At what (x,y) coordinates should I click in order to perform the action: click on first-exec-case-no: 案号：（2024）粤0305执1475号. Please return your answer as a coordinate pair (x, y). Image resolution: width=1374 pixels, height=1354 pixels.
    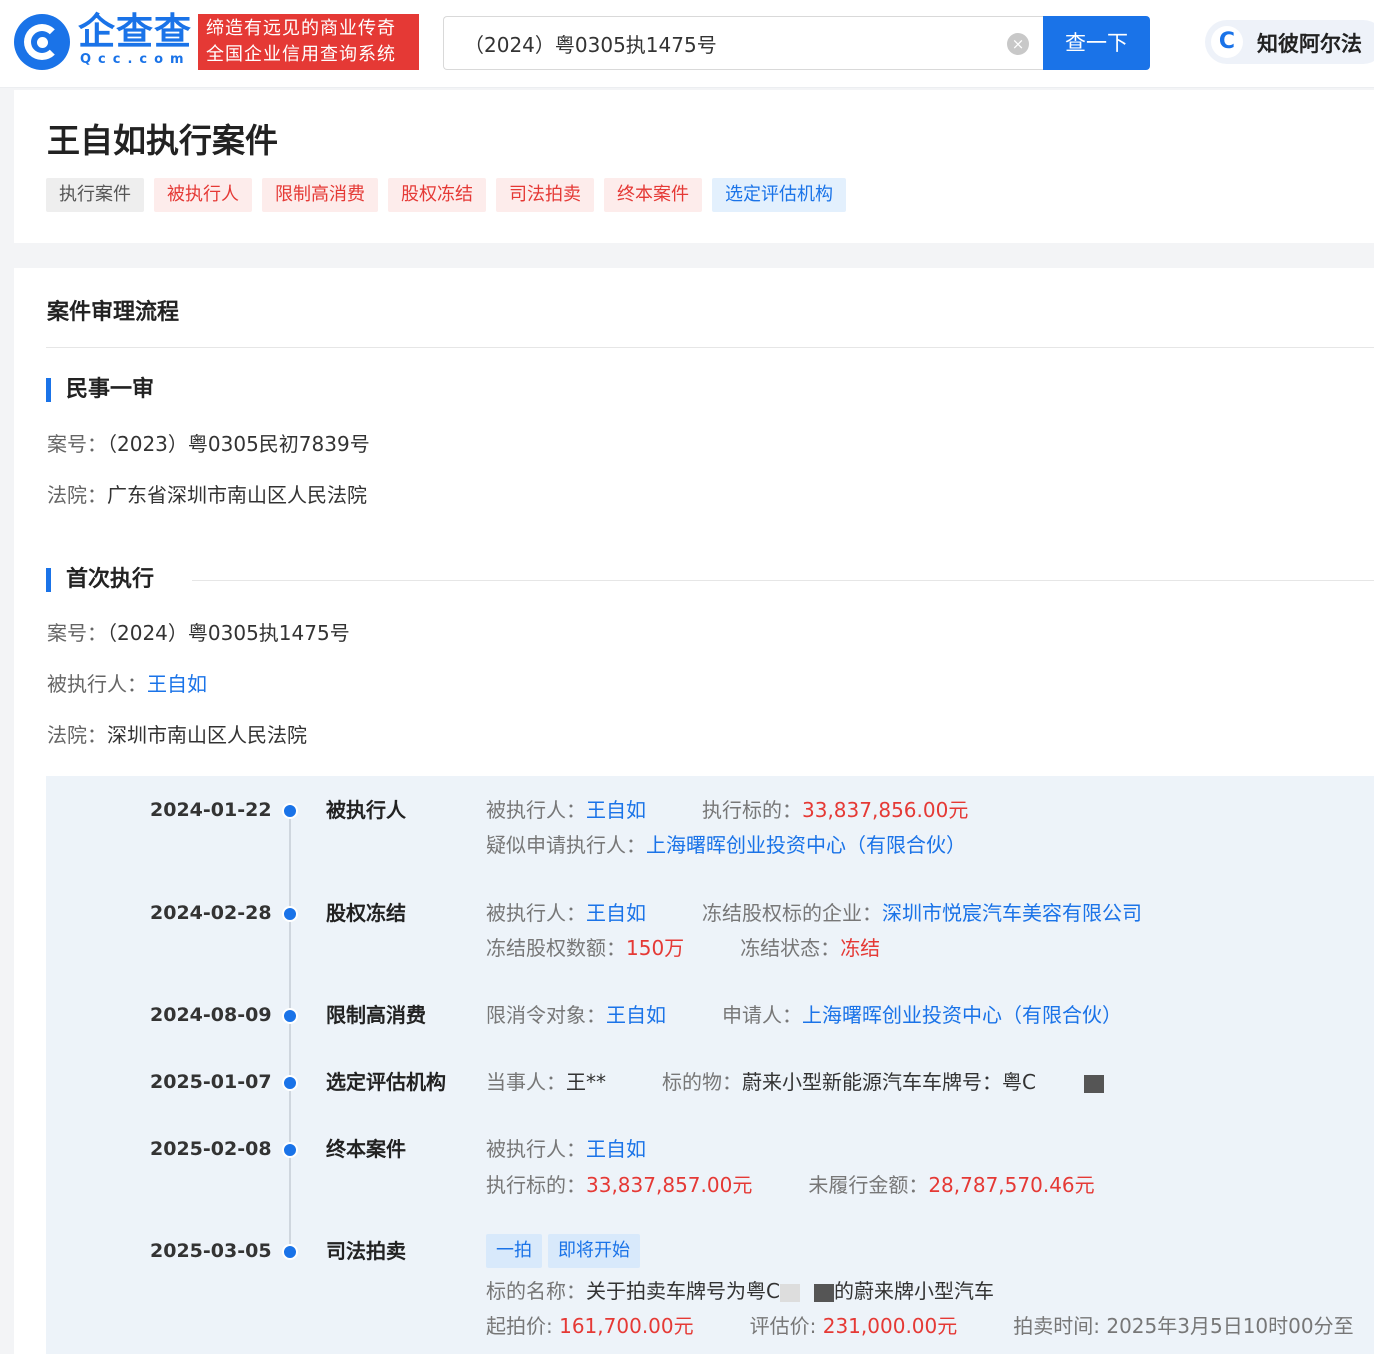
    Looking at the image, I should click on (198, 633).